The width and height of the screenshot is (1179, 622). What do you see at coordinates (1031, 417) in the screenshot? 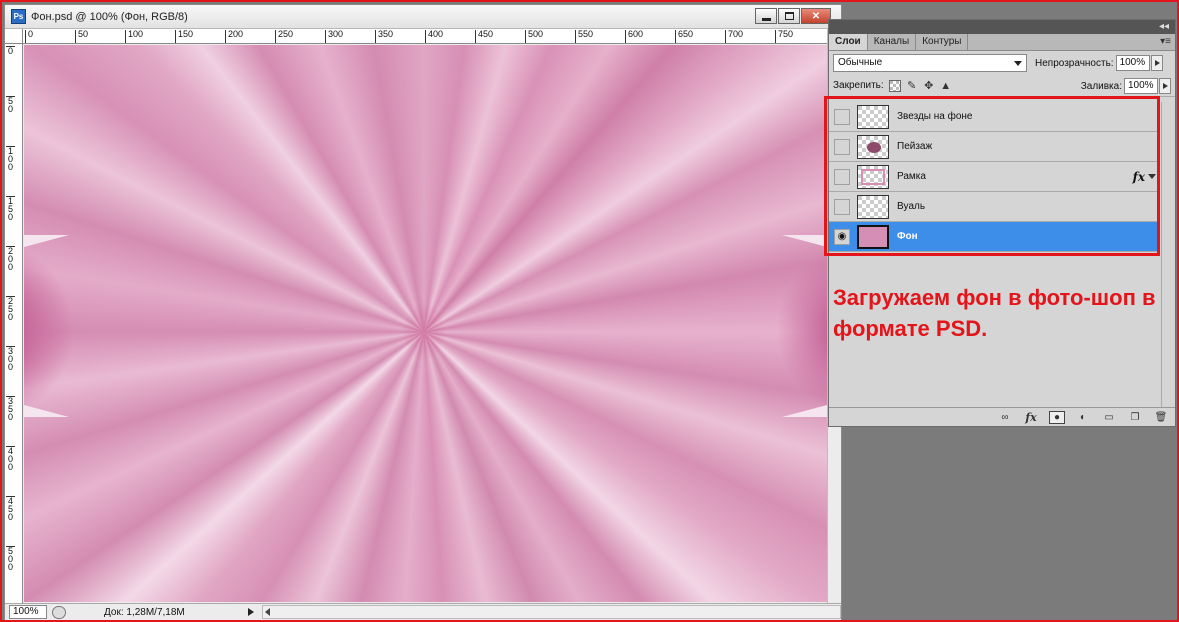
I see `add-style-icon: fx` at bounding box center [1031, 417].